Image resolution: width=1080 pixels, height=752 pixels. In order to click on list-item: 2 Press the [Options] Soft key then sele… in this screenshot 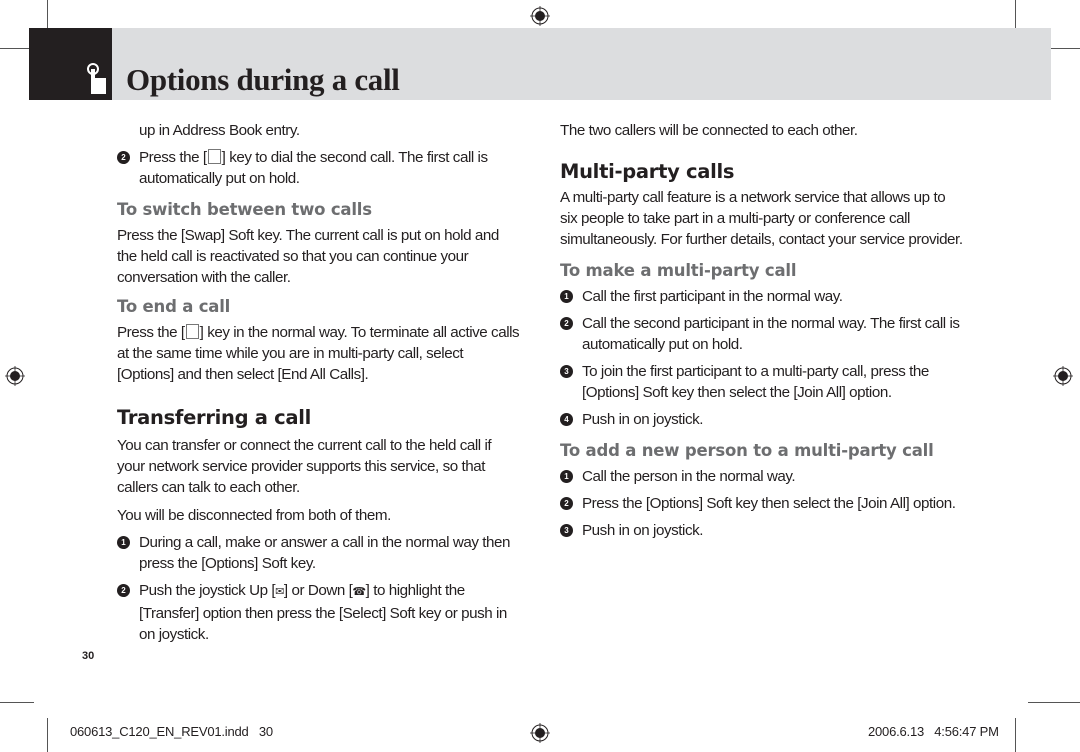, I will do `click(762, 503)`.